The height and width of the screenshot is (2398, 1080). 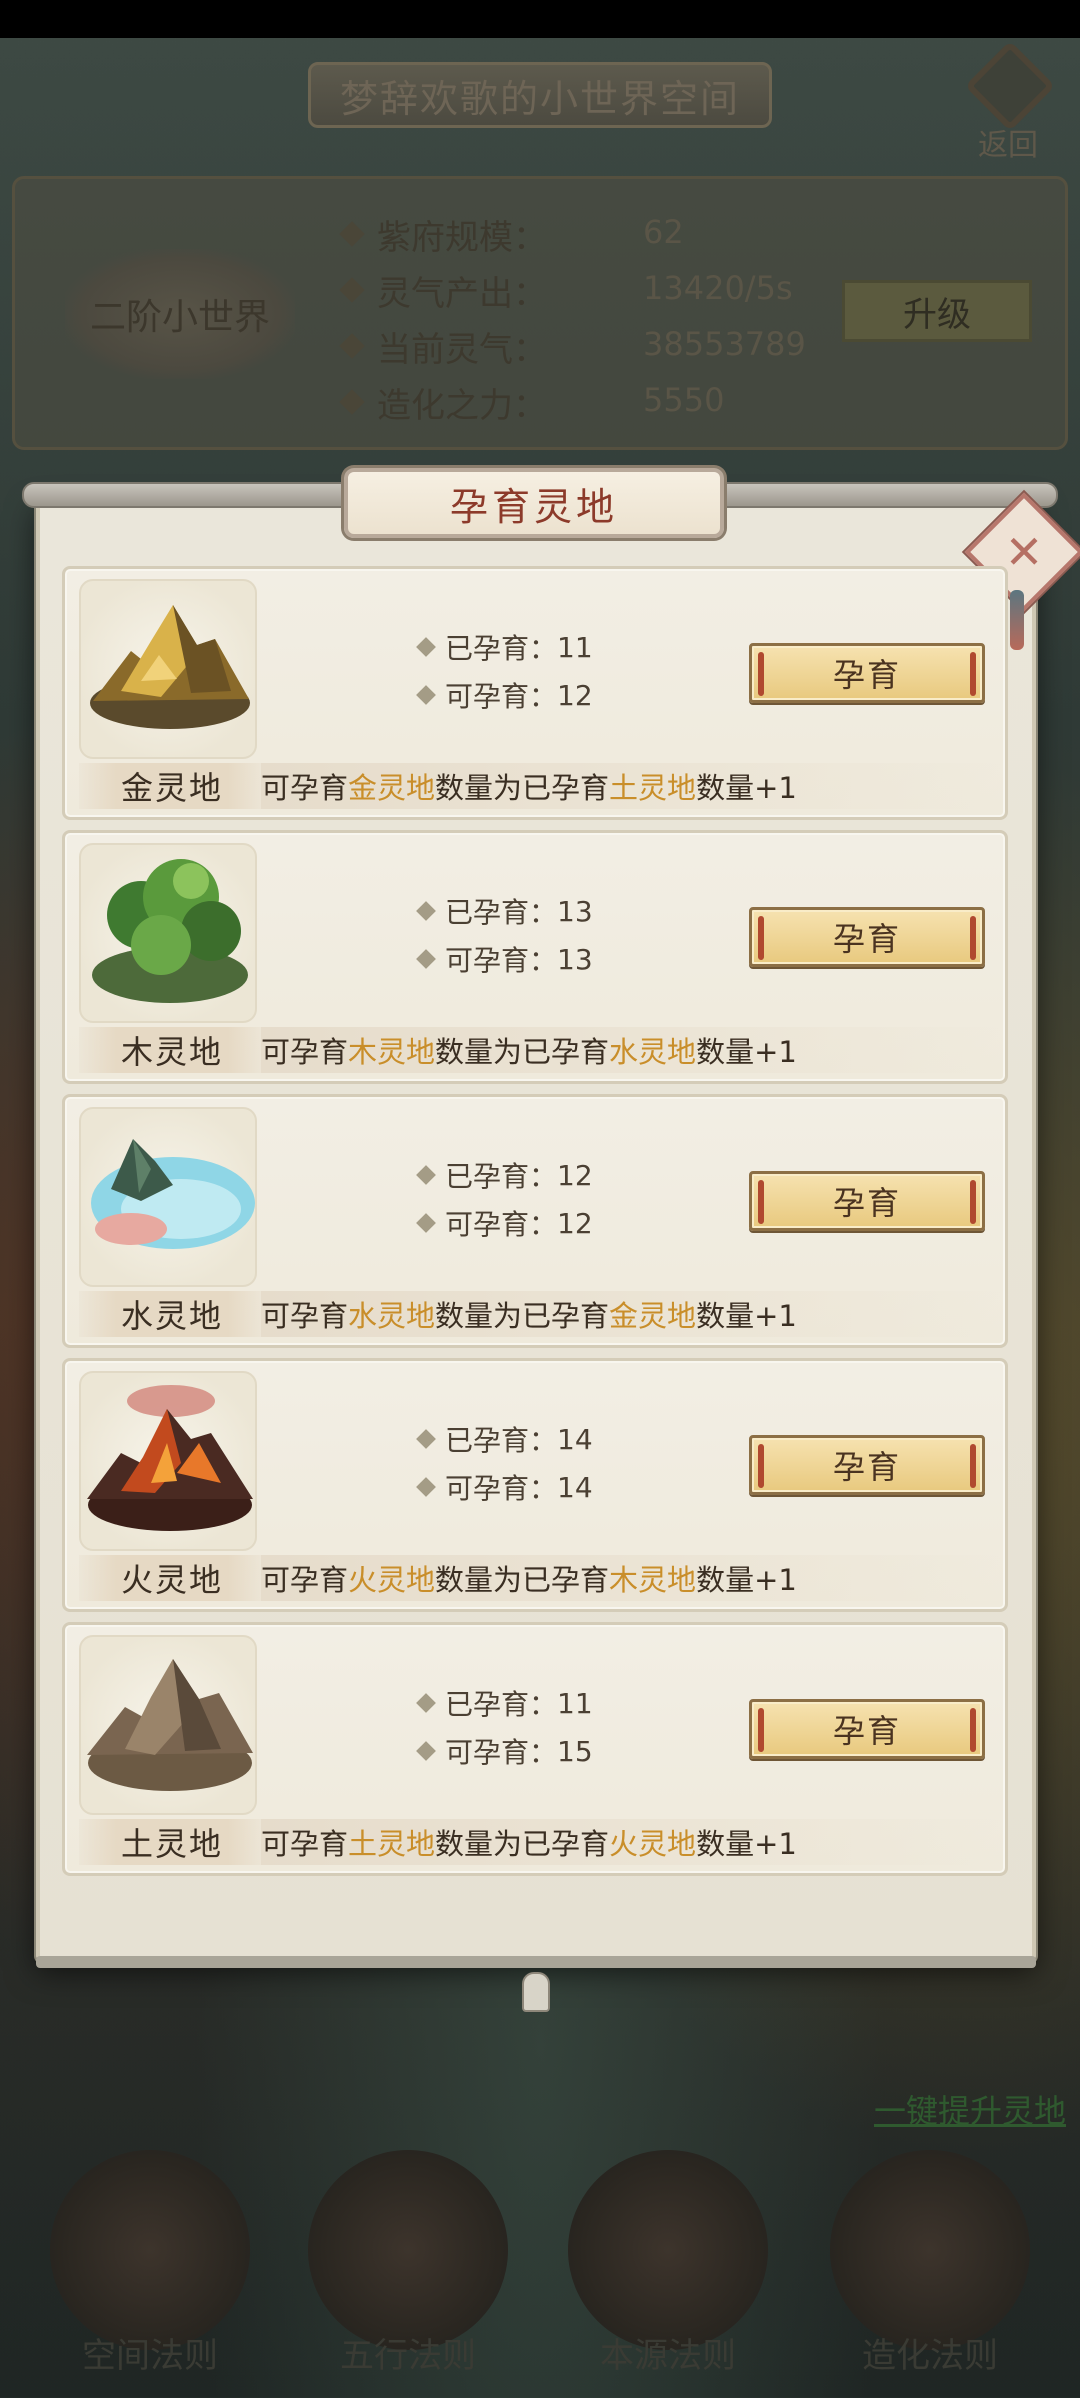 I want to click on breed-button-water: 孕育, so click(x=867, y=1201).